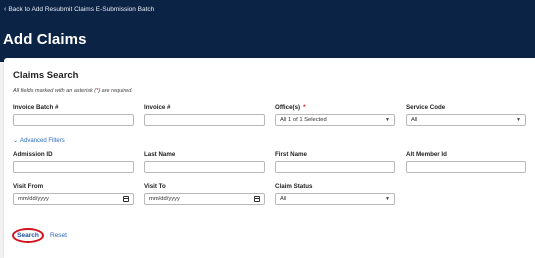  What do you see at coordinates (42, 140) in the screenshot?
I see `advanced-filters-label: Advanced Filters` at bounding box center [42, 140].